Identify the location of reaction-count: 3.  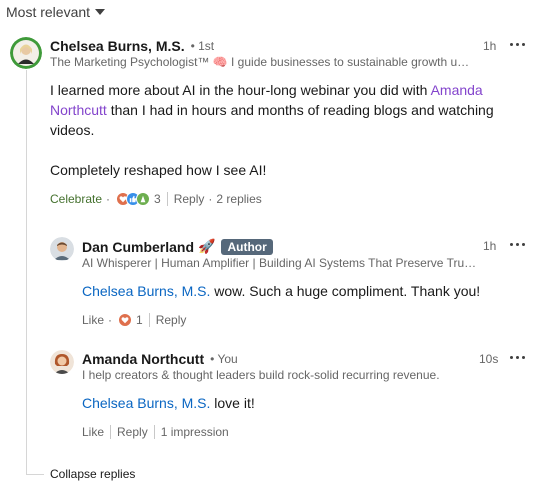
(157, 199).